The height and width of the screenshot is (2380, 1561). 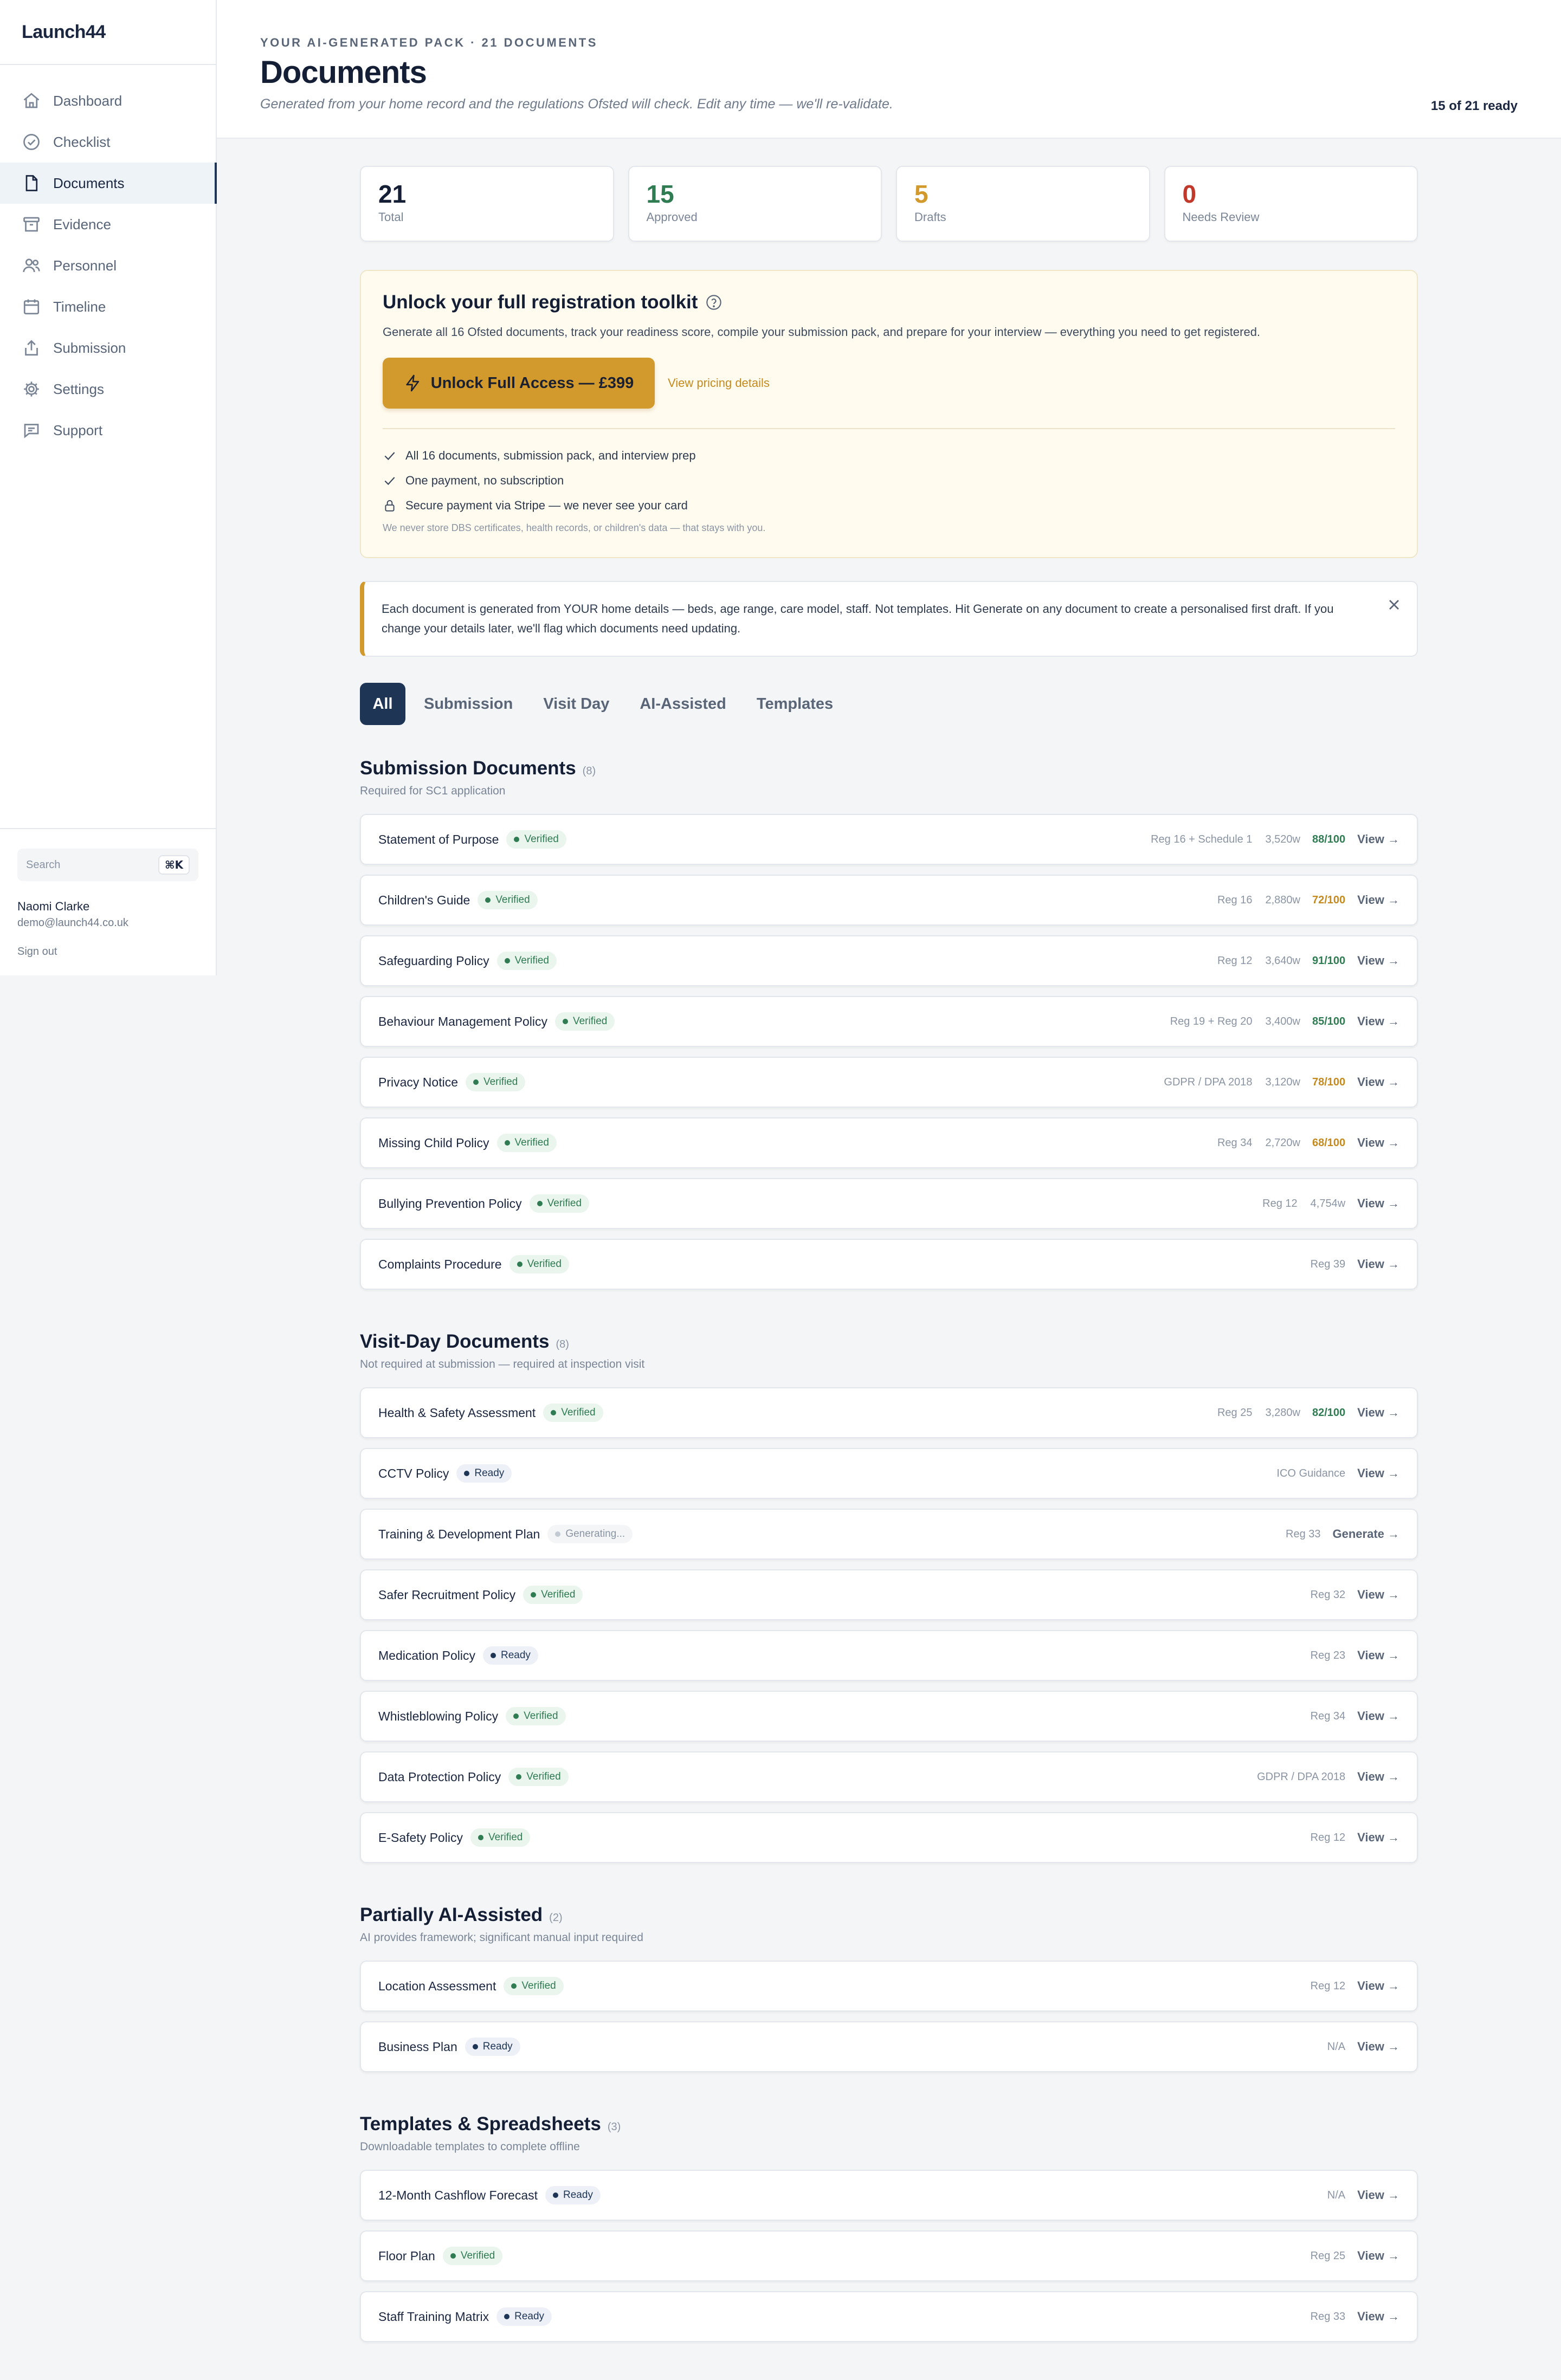 I want to click on quality-score: 68/100, so click(x=1329, y=1143).